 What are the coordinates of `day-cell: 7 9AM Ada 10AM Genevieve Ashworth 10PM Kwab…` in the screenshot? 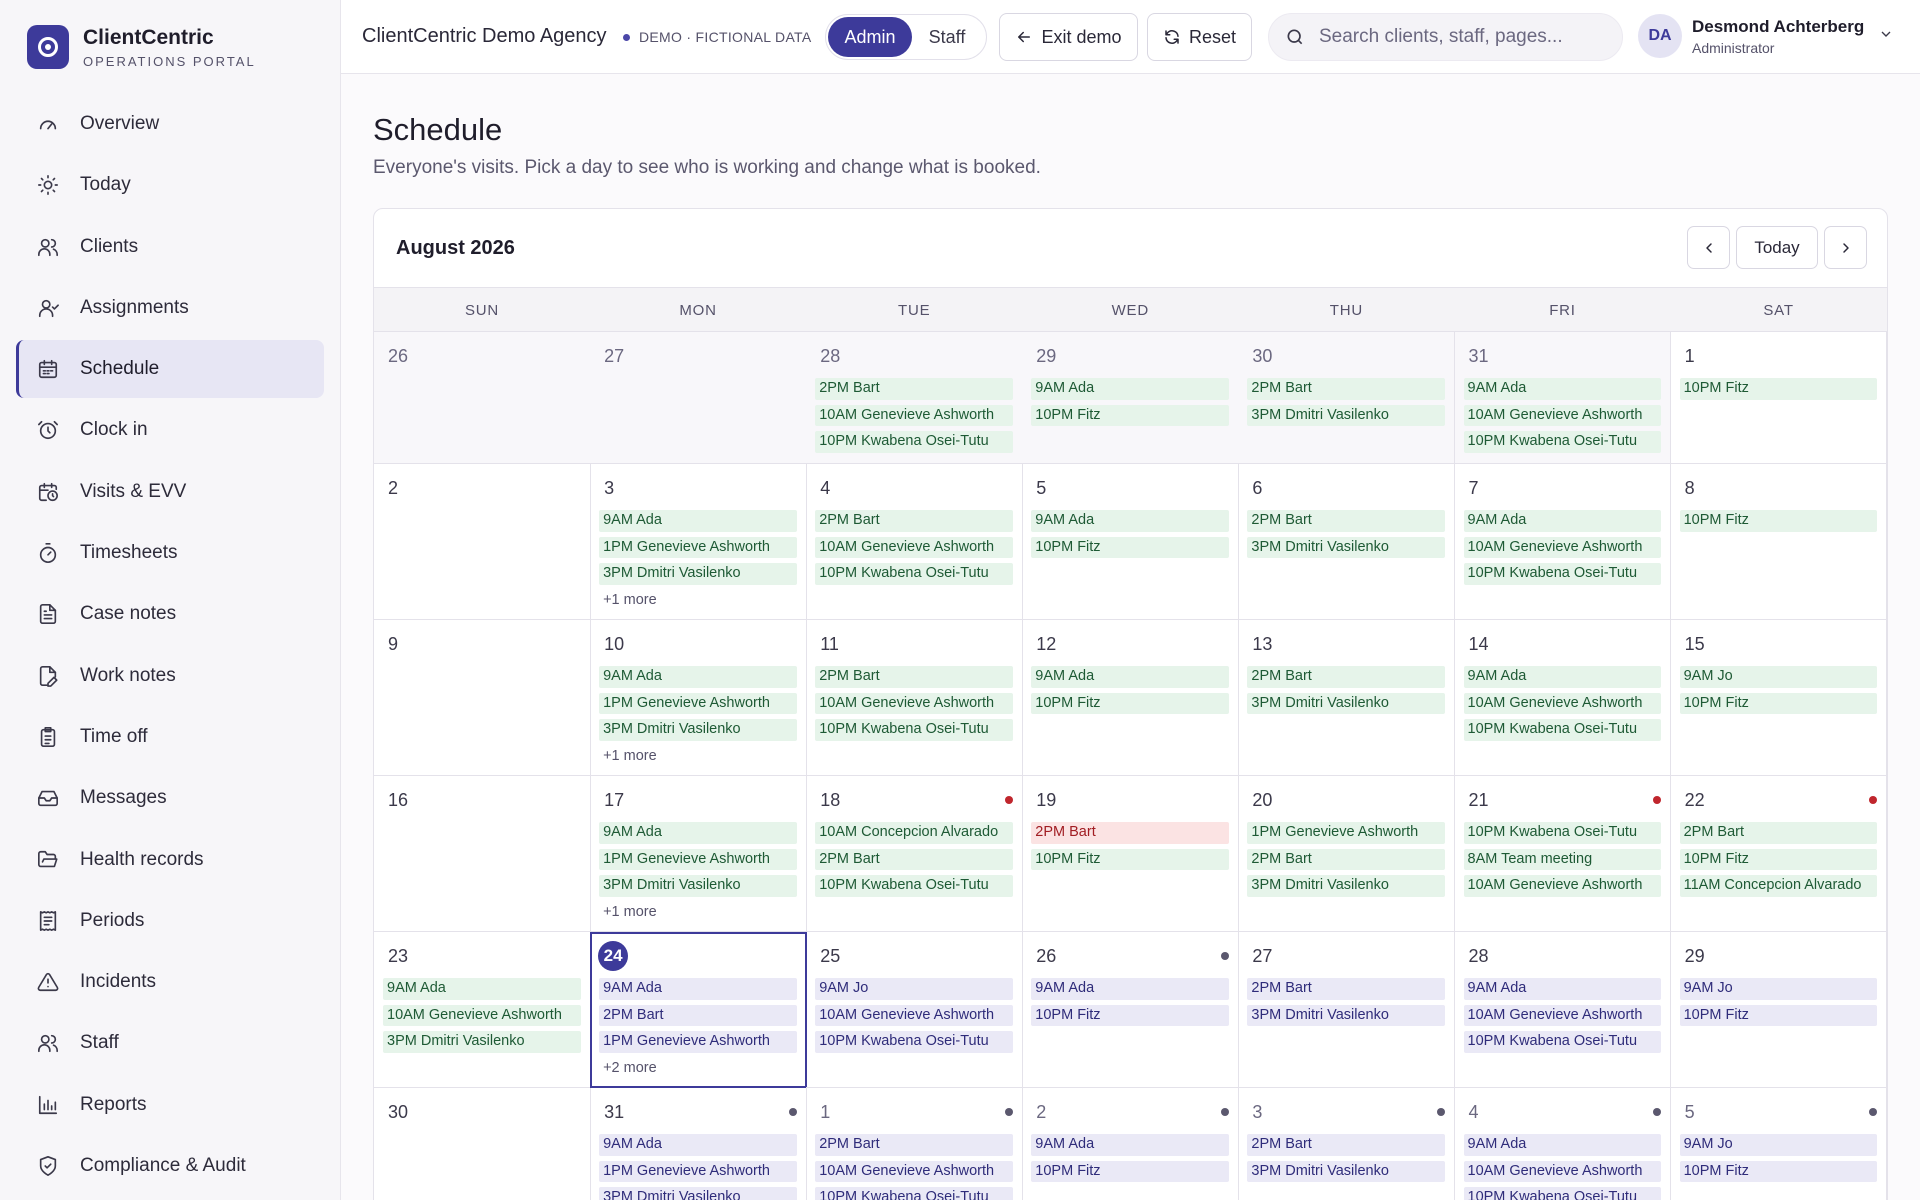 It's located at (1563, 542).